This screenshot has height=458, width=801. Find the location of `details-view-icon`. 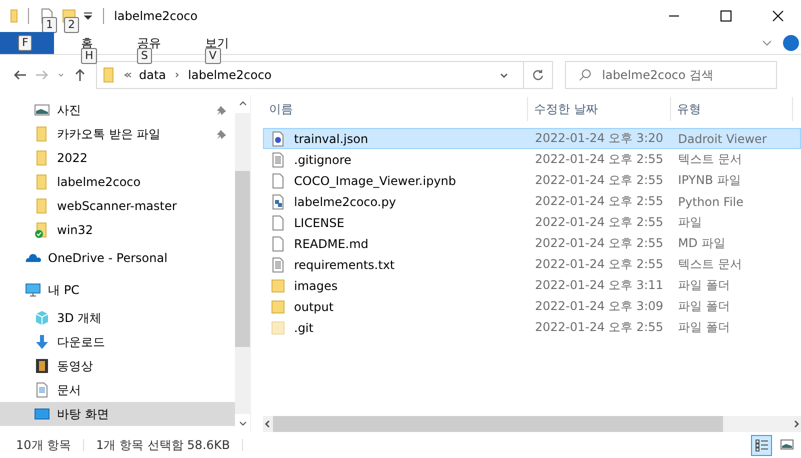

details-view-icon is located at coordinates (762, 445).